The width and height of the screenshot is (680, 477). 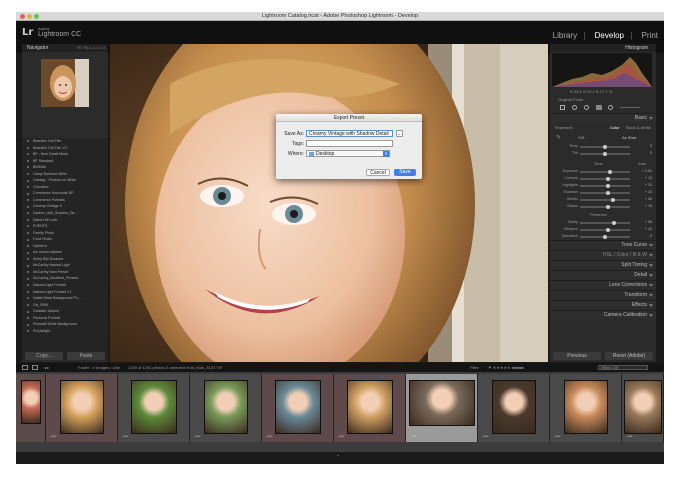 I want to click on reset-button: Reset (Adobe), so click(x=629, y=356).